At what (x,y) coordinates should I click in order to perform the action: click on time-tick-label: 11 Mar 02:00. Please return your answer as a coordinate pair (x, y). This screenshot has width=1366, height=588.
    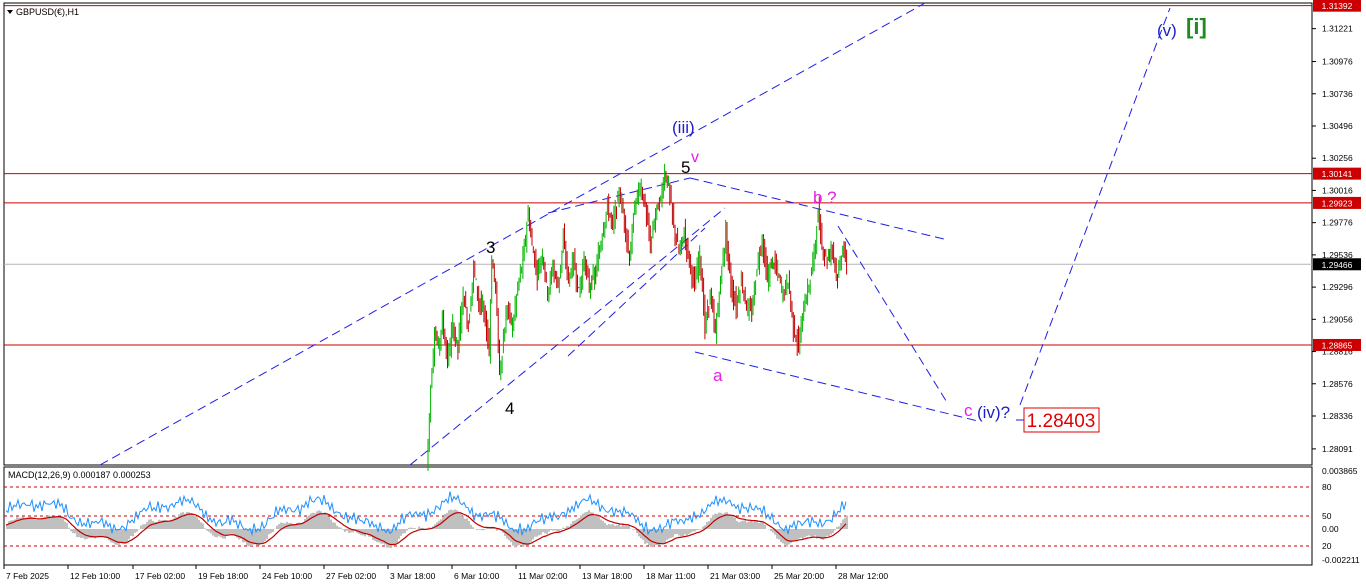
    Looking at the image, I should click on (543, 576).